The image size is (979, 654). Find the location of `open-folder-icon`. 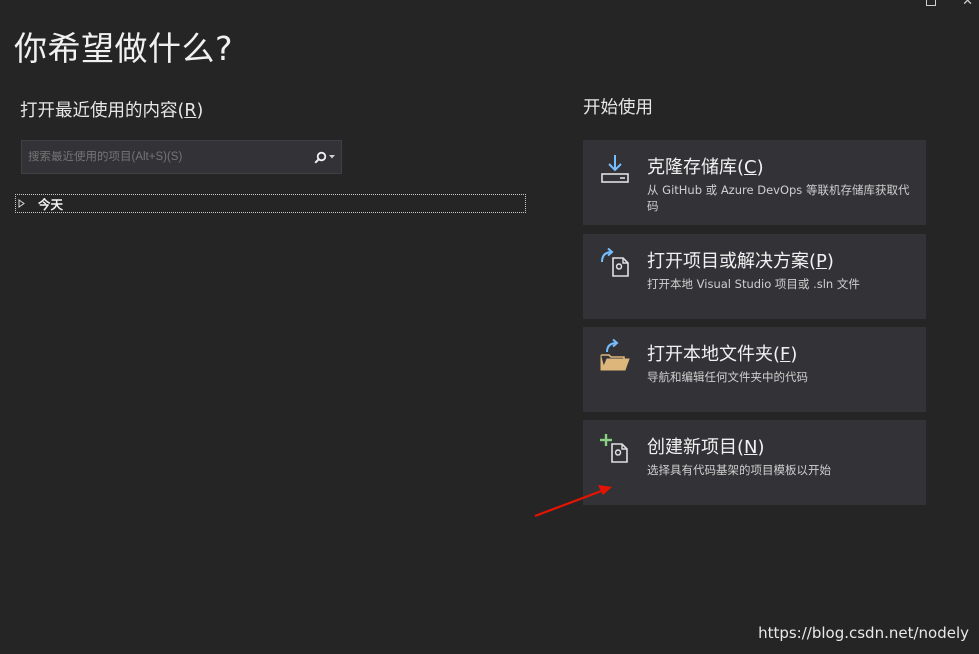

open-folder-icon is located at coordinates (615, 355).